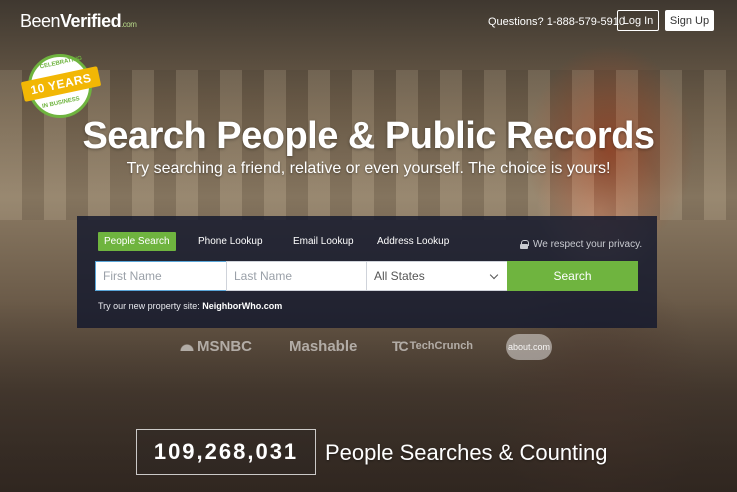  I want to click on techcrunch-logo: TC TechCrunch, so click(432, 346).